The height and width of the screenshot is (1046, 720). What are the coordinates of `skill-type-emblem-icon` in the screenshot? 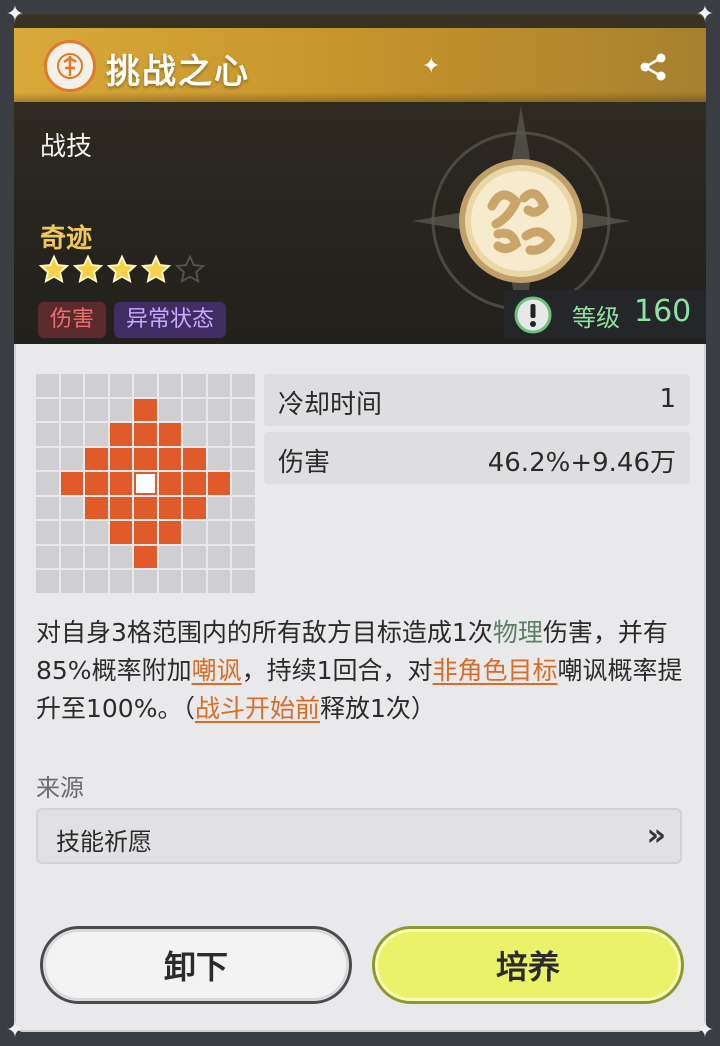 It's located at (70, 66).